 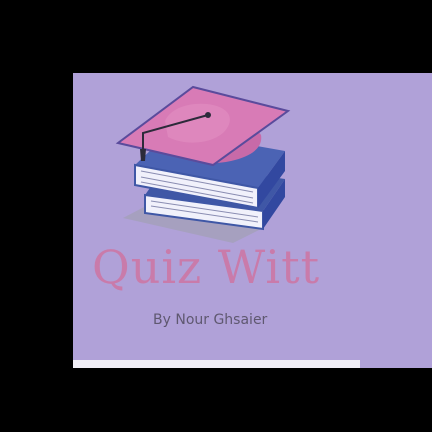 I want to click on author-credit: By Nour Ghsaier, so click(x=210, y=320).